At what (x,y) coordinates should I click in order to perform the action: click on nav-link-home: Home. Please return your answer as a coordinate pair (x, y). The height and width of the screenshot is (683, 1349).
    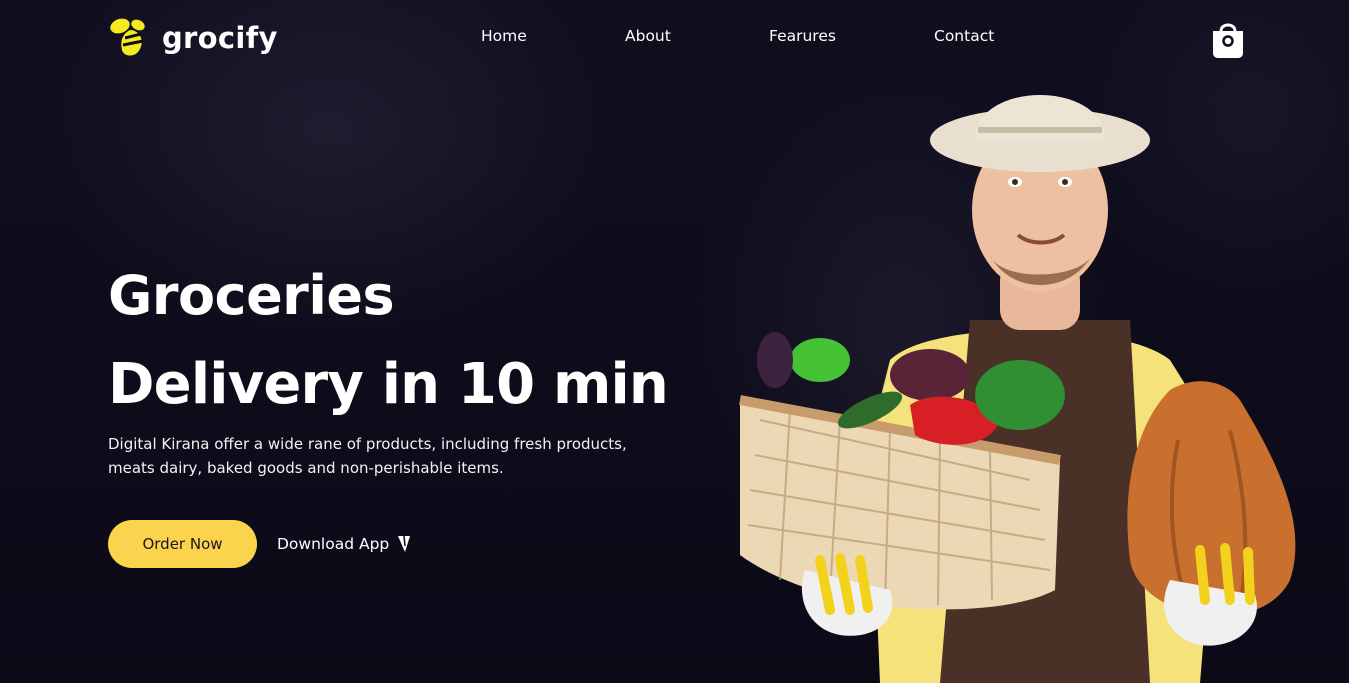
    Looking at the image, I should click on (504, 36).